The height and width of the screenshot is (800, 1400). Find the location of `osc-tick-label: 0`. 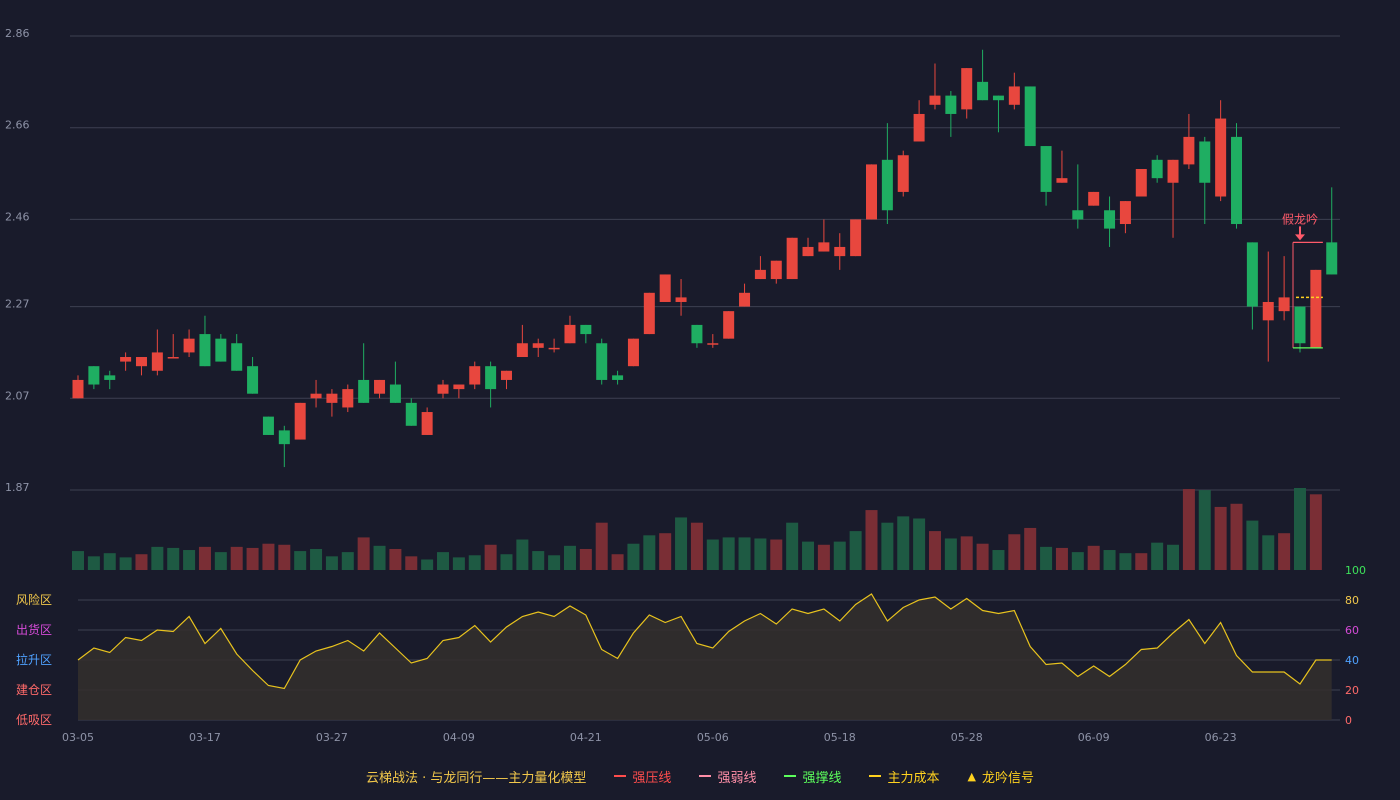

osc-tick-label: 0 is located at coordinates (1348, 720).